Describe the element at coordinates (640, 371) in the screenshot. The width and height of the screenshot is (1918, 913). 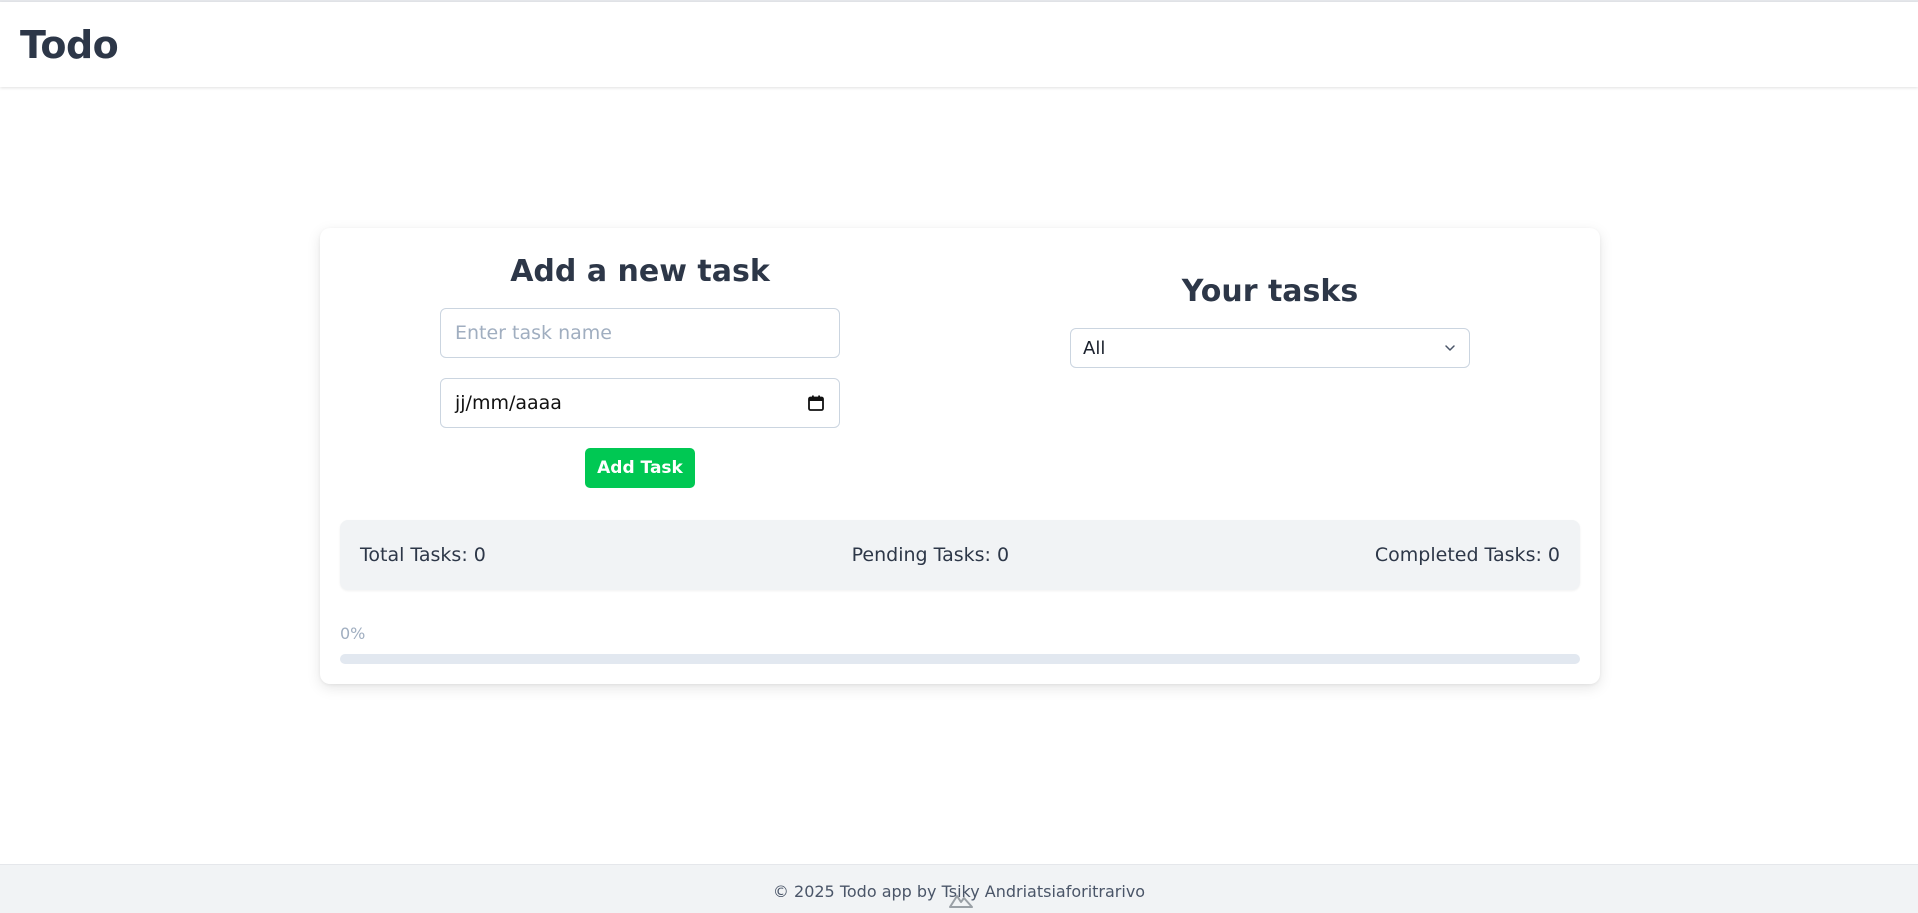
I see `add-task-section: Add a new task jj/mm/aaaa Add Task` at that location.